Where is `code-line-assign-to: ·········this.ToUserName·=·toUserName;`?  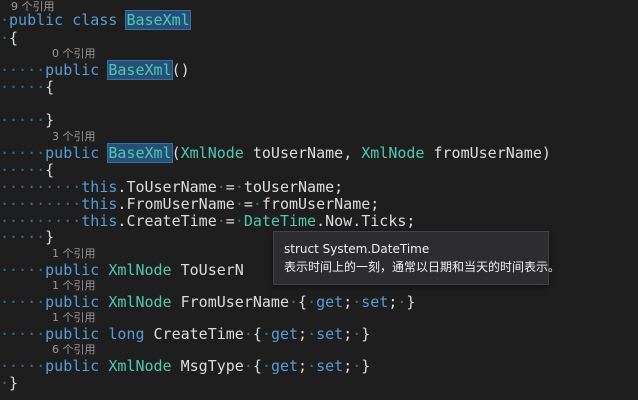 code-line-assign-to: ·········this.ToUserName·=·toUserName; is located at coordinates (172, 187).